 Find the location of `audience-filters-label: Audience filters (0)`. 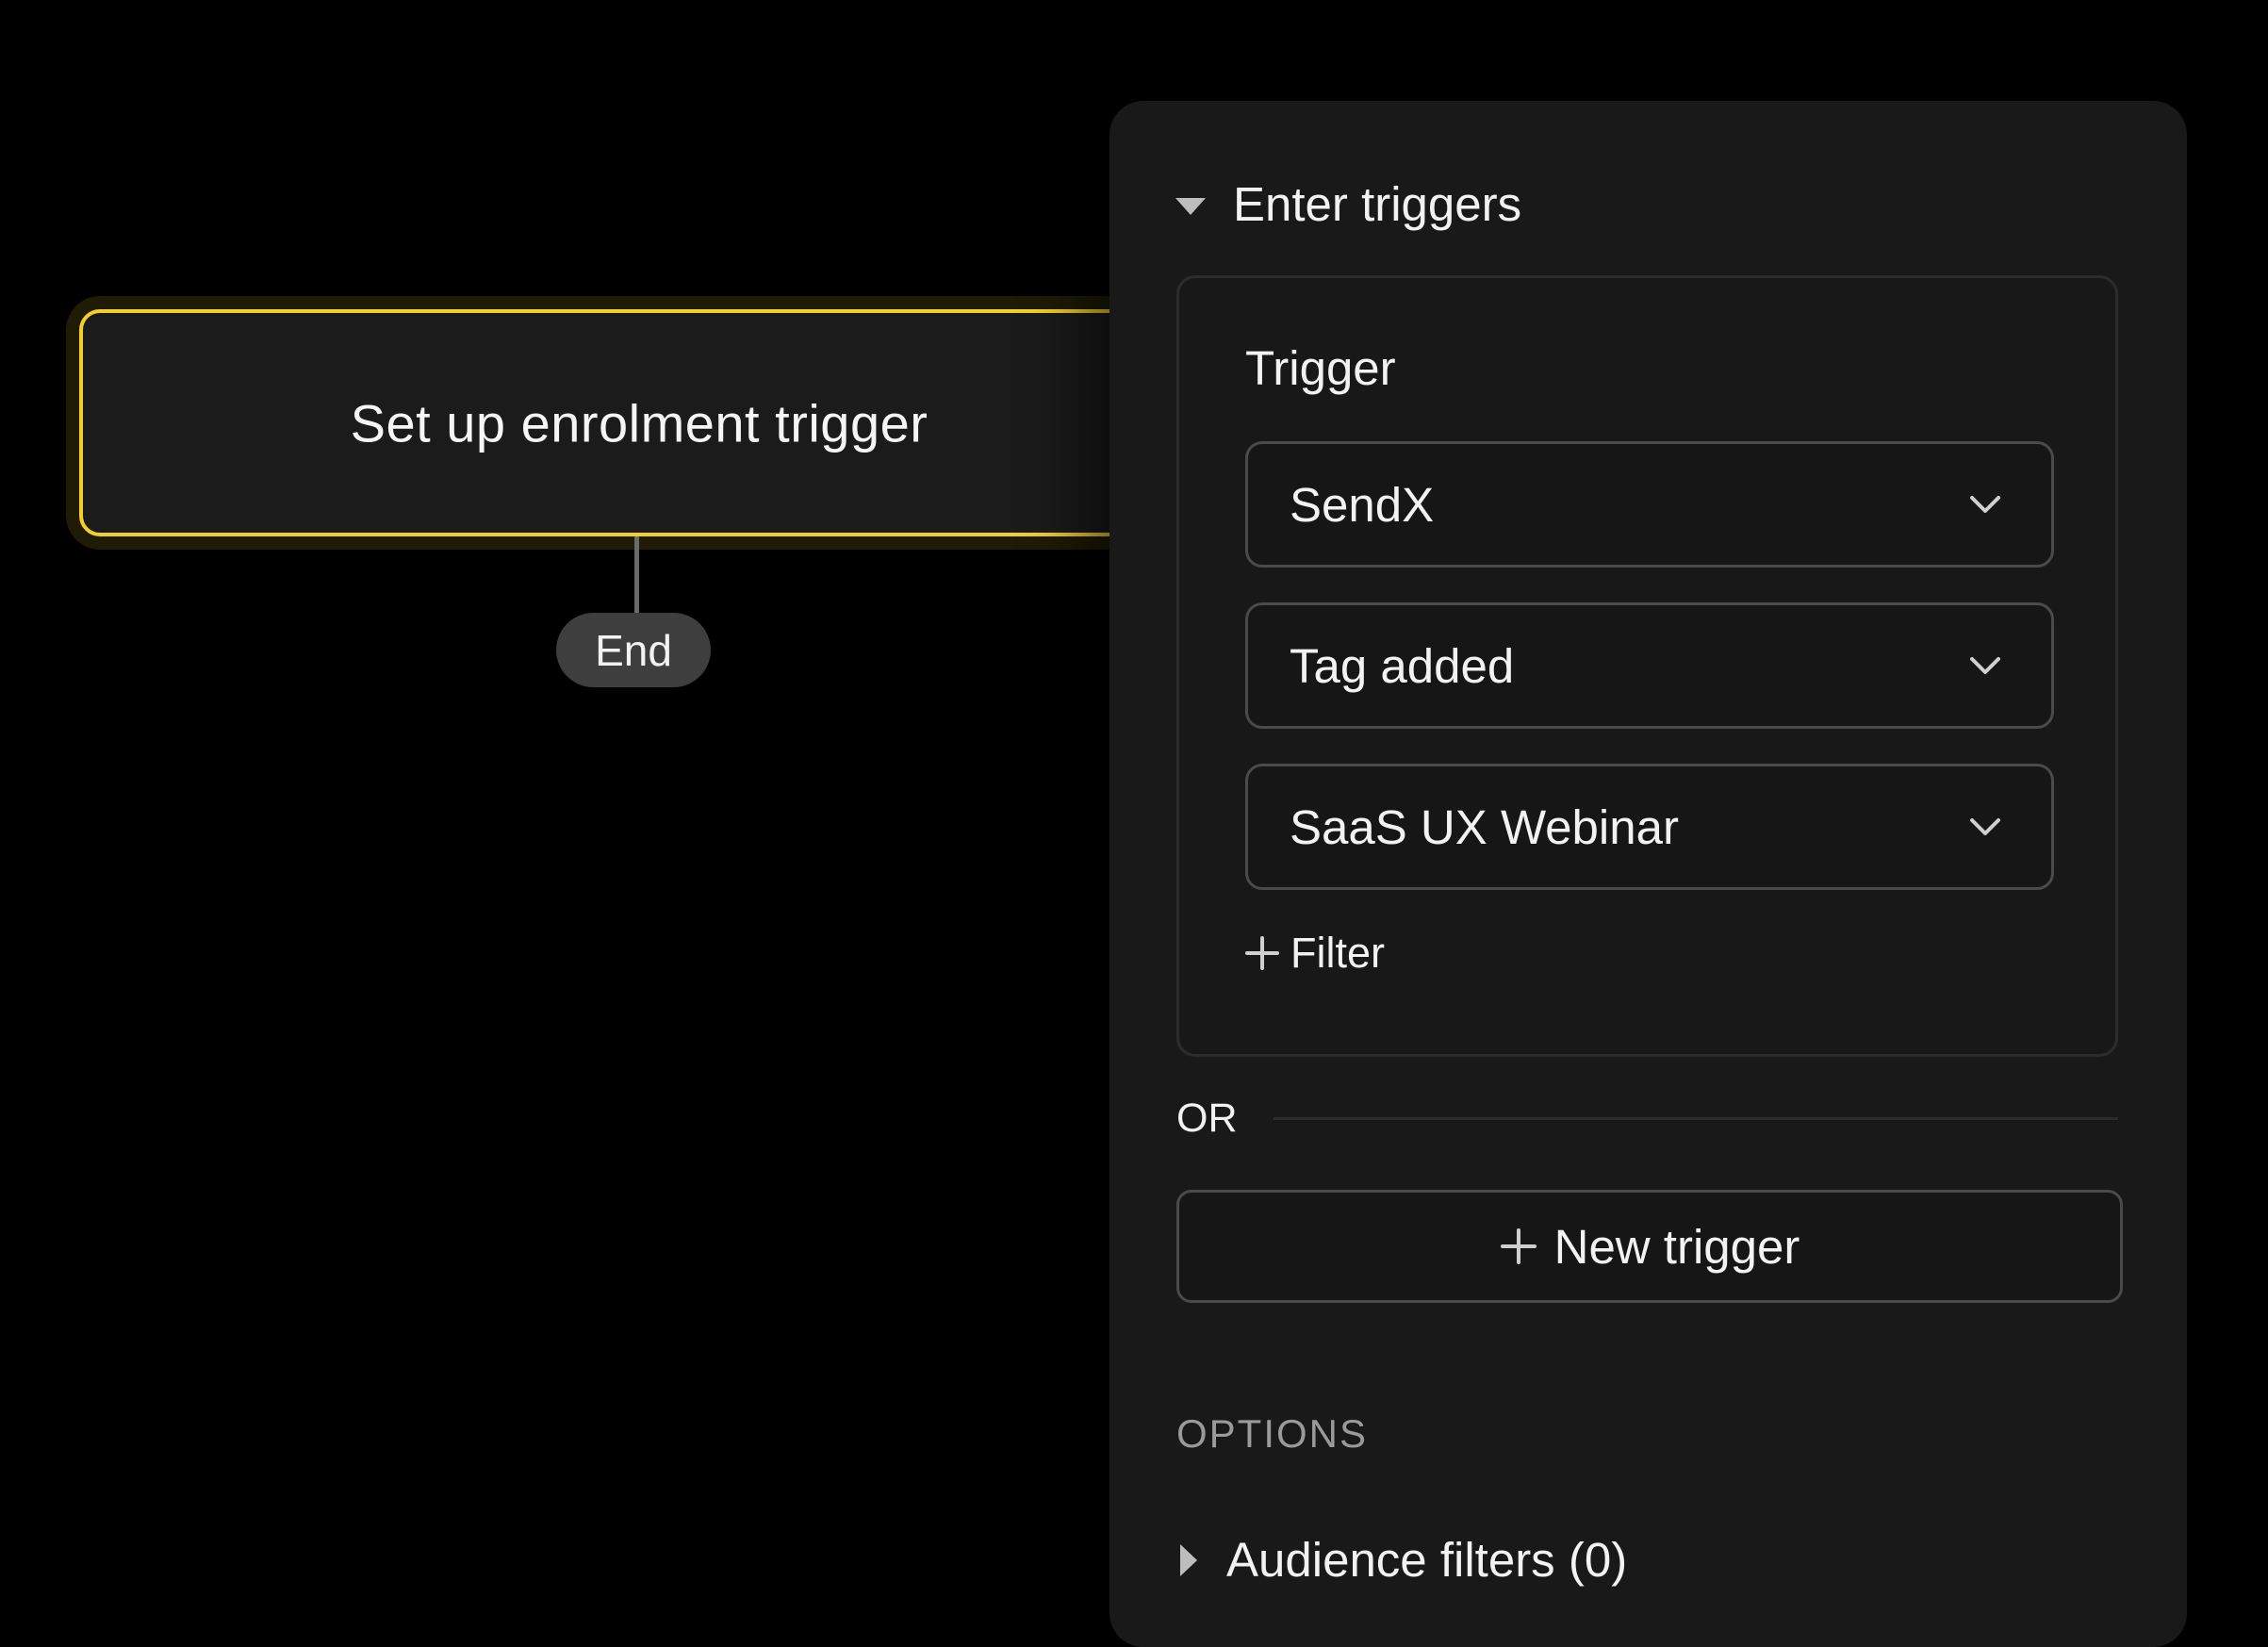

audience-filters-label: Audience filters (0) is located at coordinates (1427, 1560).